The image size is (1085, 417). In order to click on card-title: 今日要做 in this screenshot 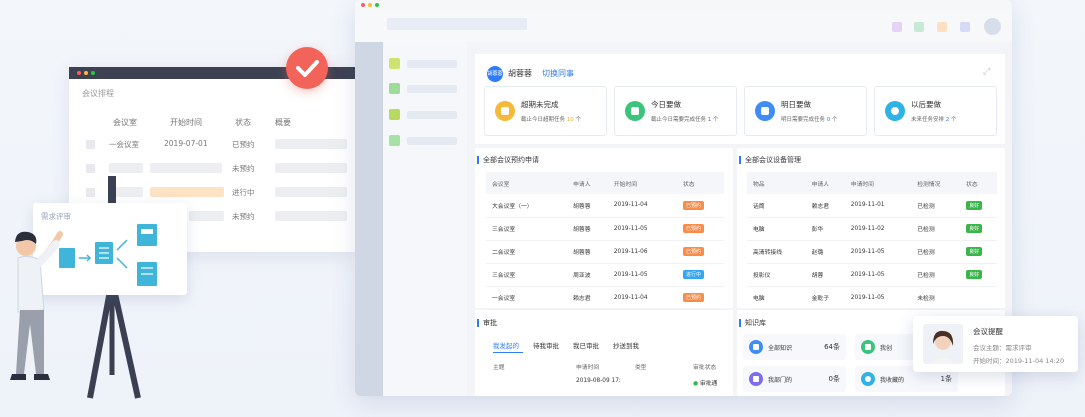, I will do `click(666, 104)`.